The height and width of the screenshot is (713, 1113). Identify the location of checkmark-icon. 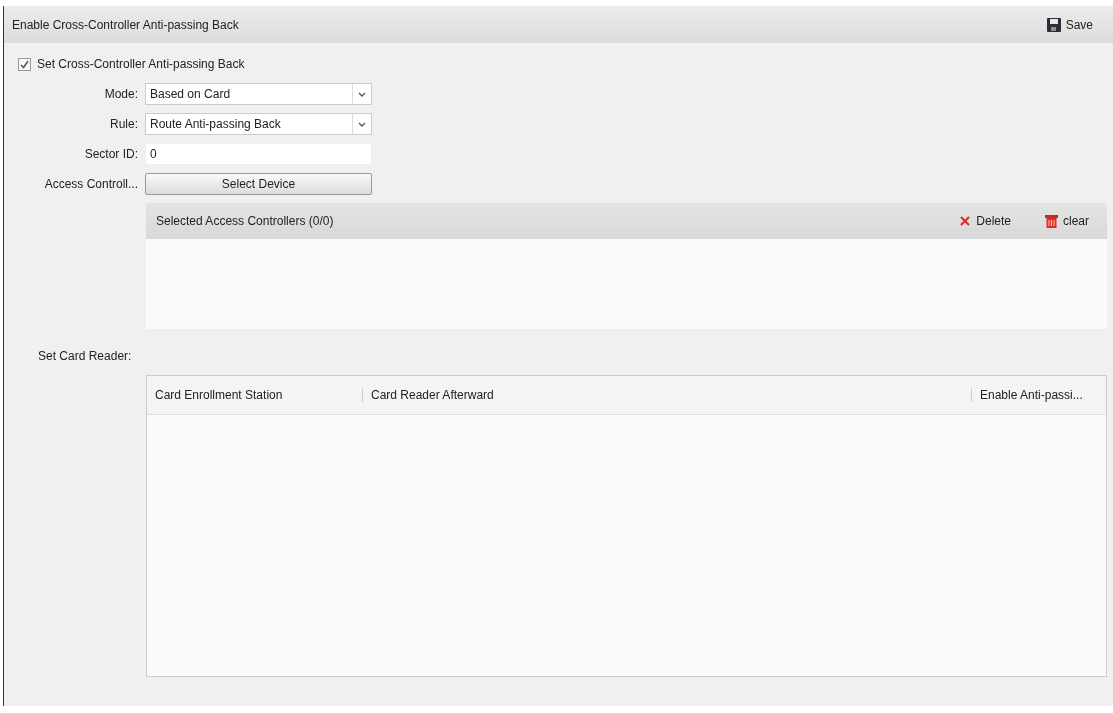
(24, 64).